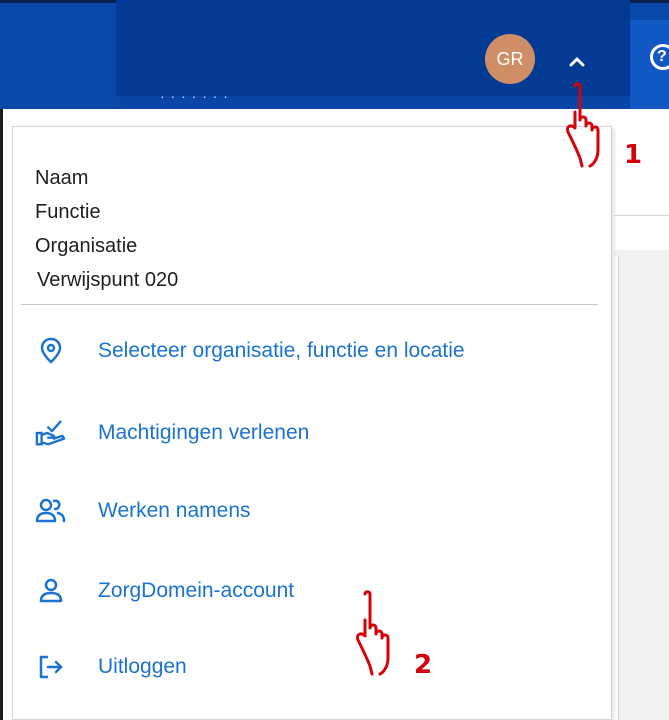 This screenshot has height=720, width=669. Describe the element at coordinates (616, 488) in the screenshot. I see `page-content-card-edge` at that location.